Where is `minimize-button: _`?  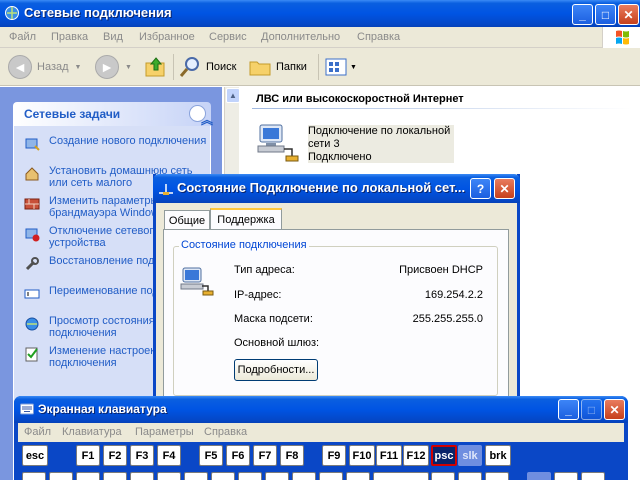
minimize-button: _ is located at coordinates (582, 14).